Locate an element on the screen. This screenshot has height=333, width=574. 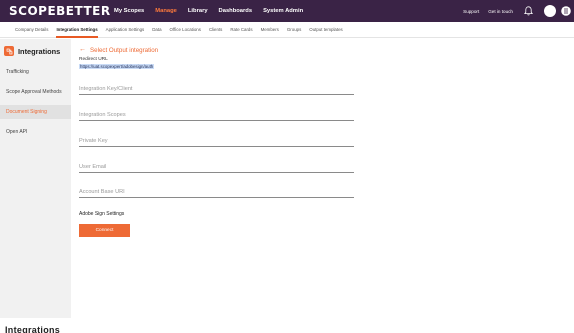
footer-heading: Integrations is located at coordinates (33, 329).